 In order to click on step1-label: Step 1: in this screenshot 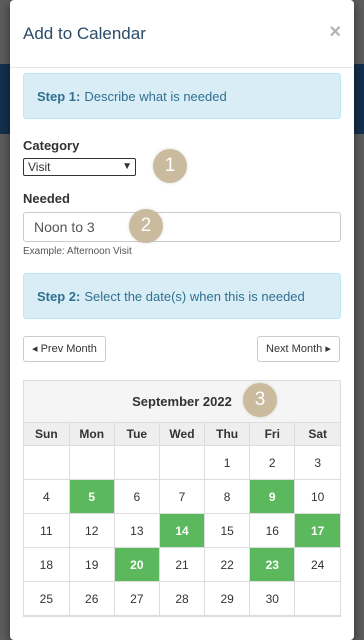, I will do `click(59, 96)`.